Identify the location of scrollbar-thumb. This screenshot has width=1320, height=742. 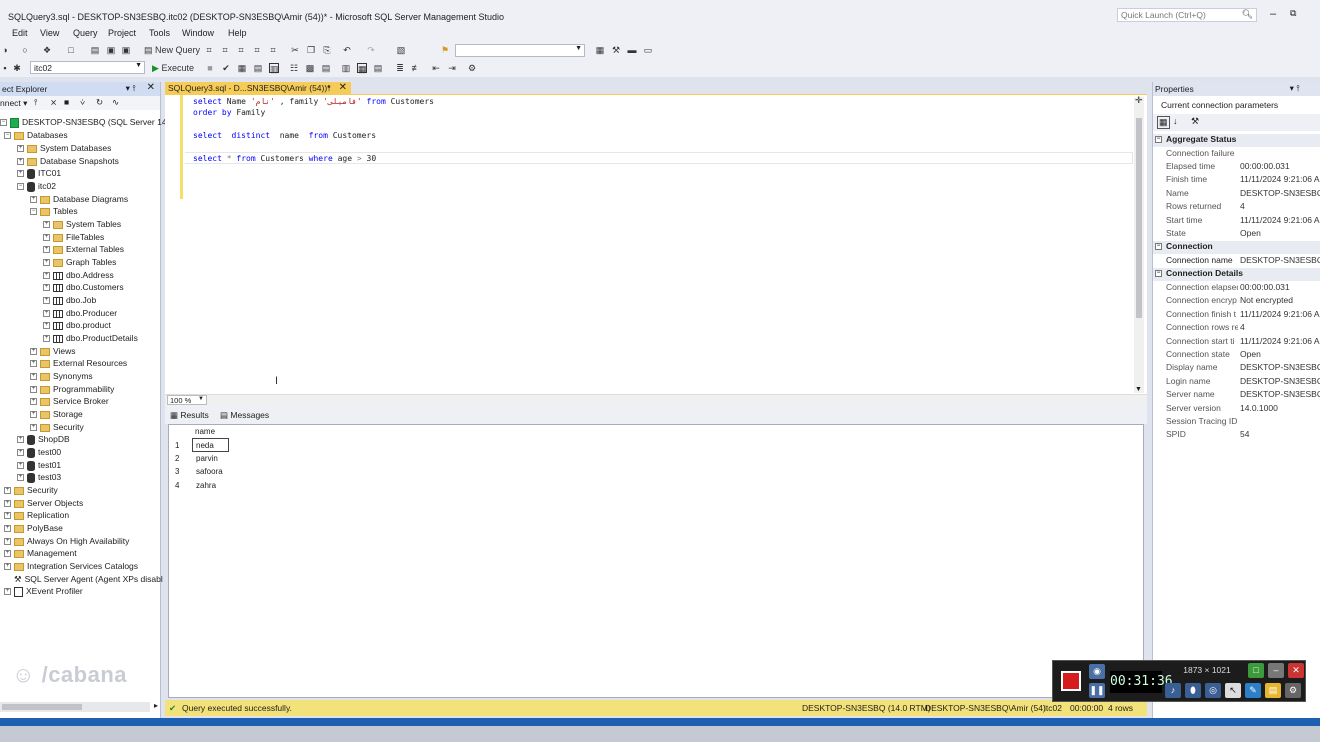
(42, 707).